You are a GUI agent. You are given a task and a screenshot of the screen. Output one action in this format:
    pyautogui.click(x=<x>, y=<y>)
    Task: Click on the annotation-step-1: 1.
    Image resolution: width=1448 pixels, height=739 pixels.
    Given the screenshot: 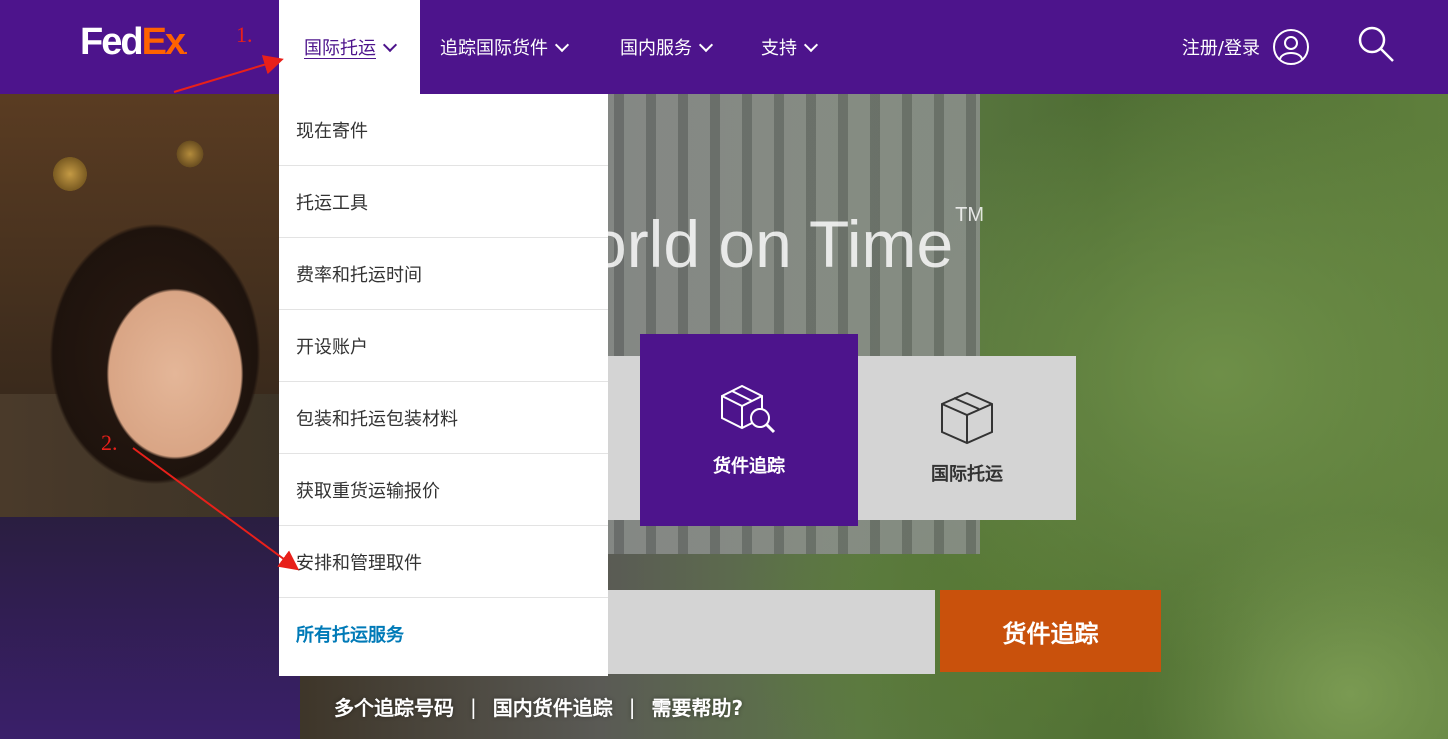 What is the action you would take?
    pyautogui.click(x=244, y=34)
    